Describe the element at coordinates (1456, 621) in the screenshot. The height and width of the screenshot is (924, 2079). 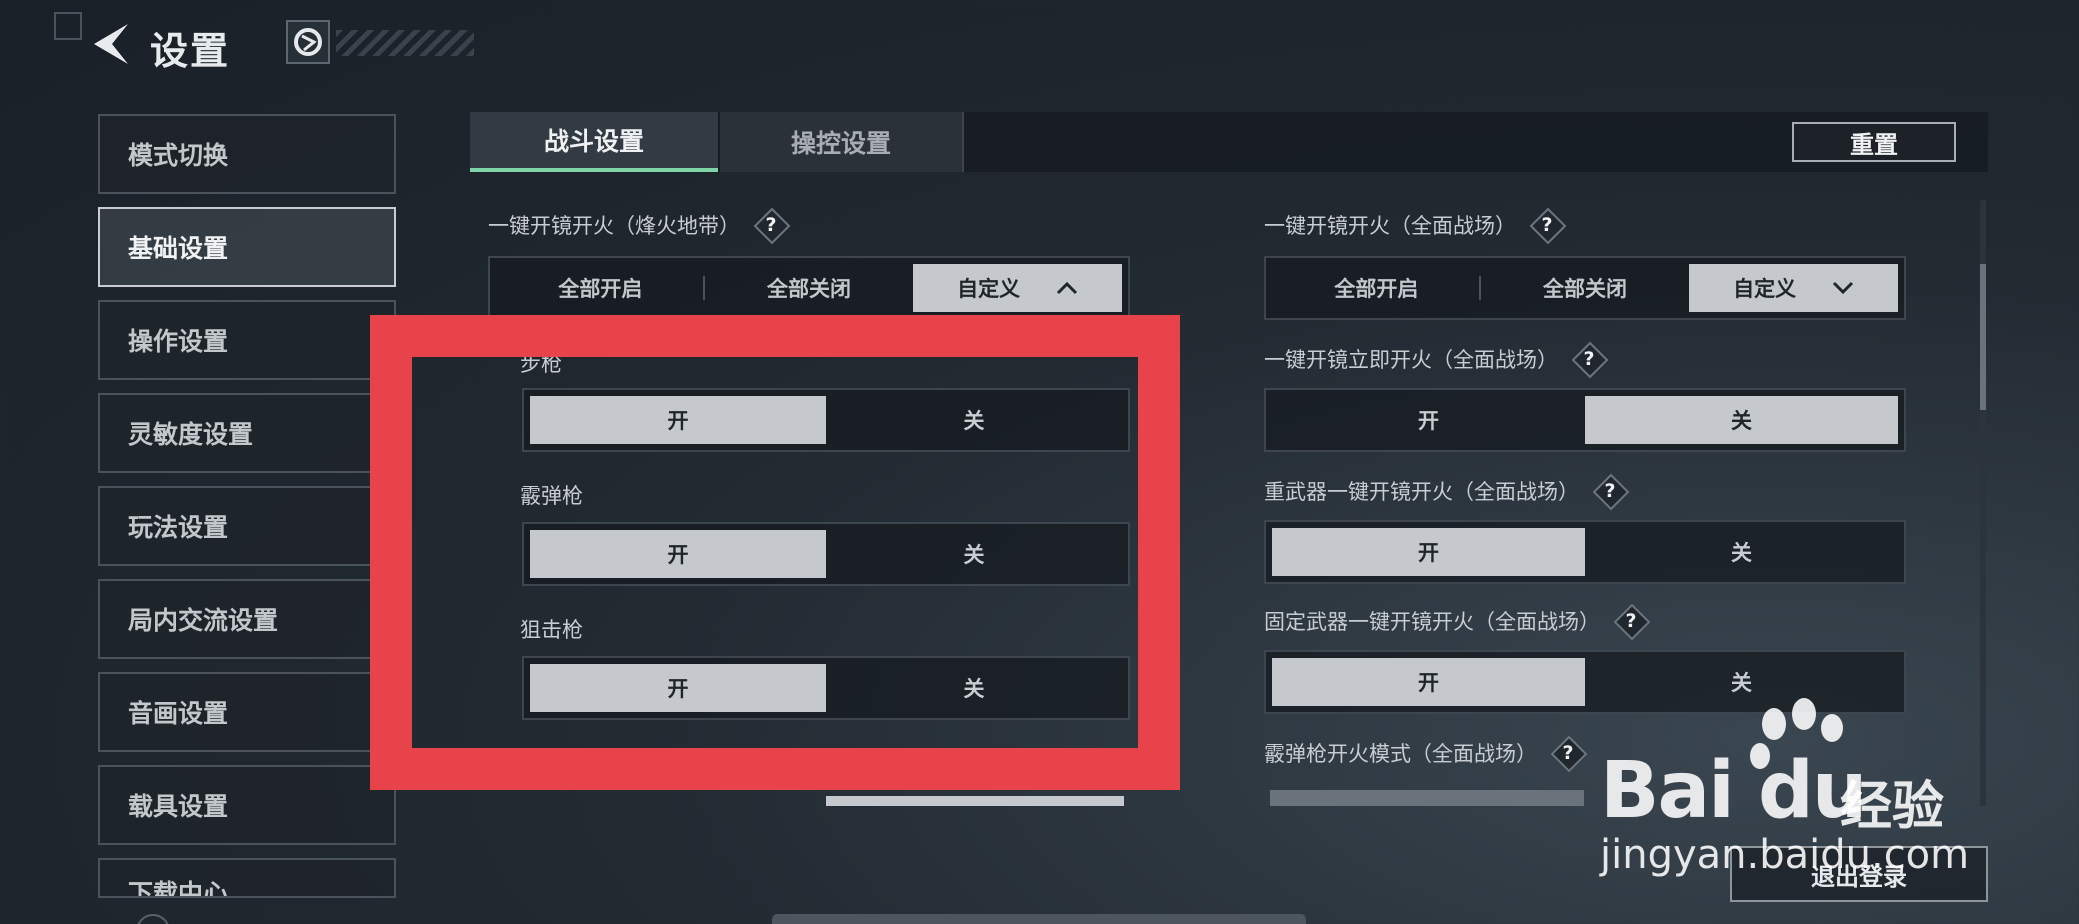
I see `setting-label: 固定武器一键开镜开火（全面战场） ?` at that location.